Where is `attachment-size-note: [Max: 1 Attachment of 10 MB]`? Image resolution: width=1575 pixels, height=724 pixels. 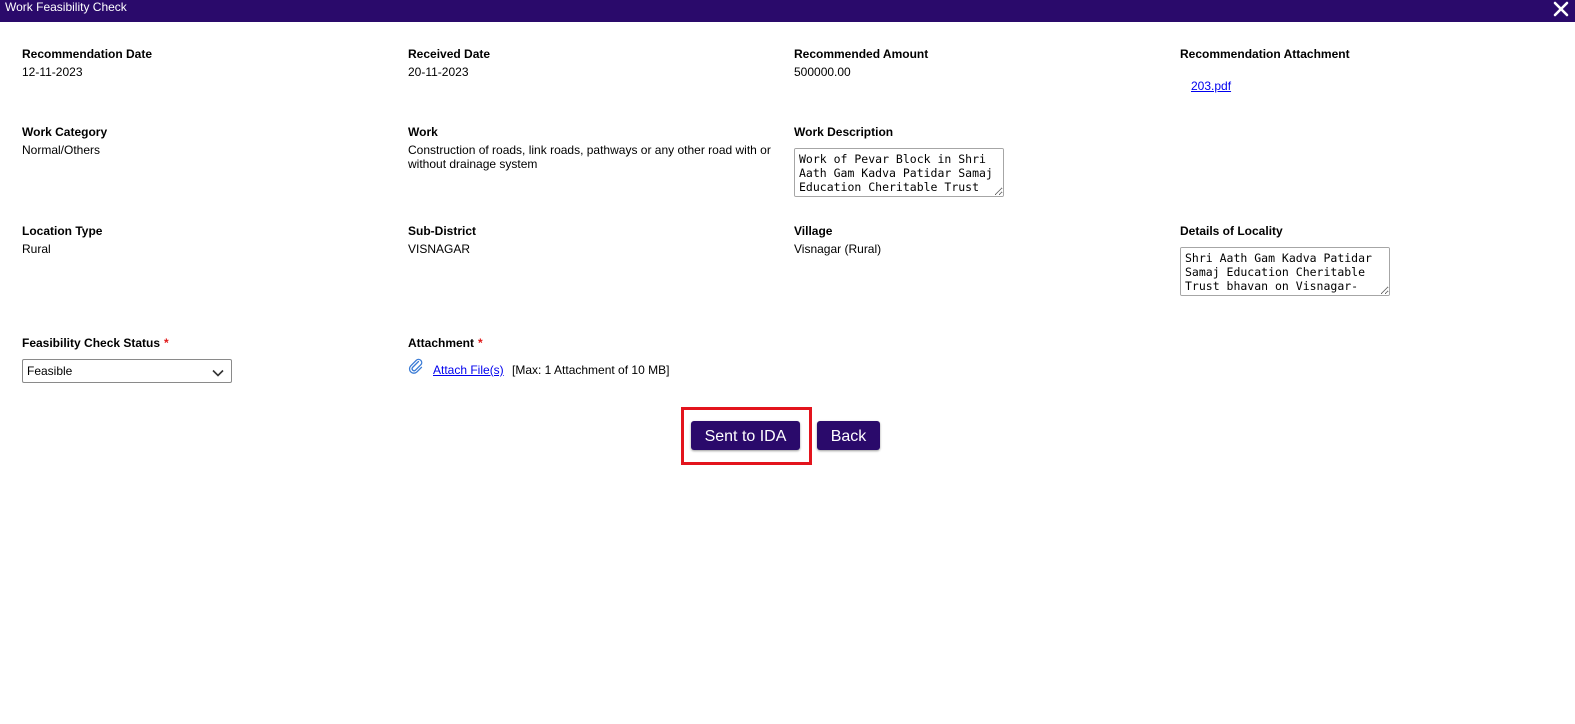
attachment-size-note: [Max: 1 Attachment of 10 MB] is located at coordinates (591, 370).